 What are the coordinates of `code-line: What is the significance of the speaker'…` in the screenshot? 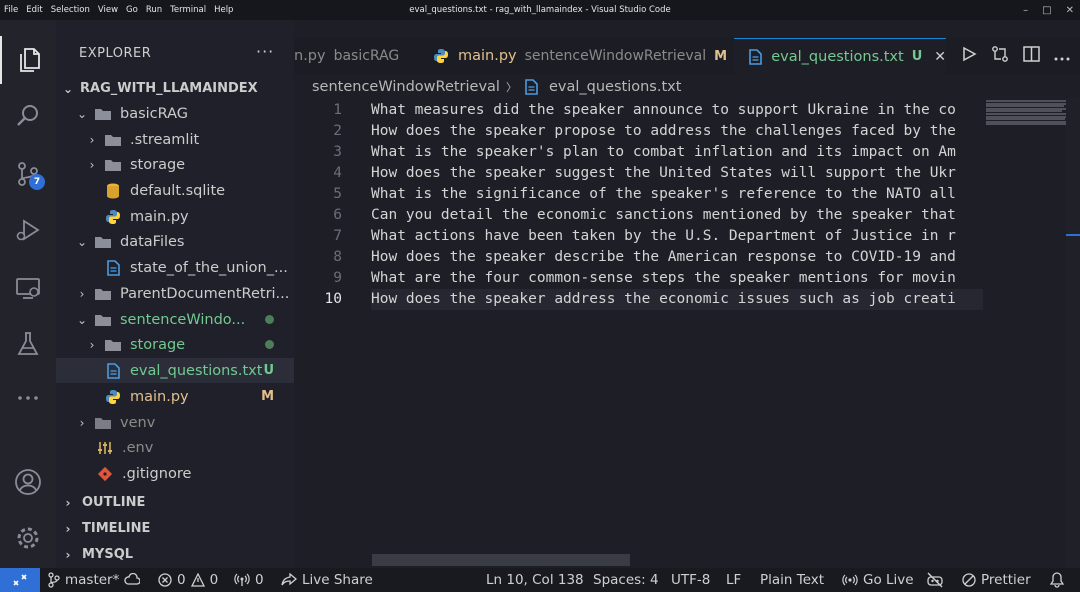 It's located at (677, 194).